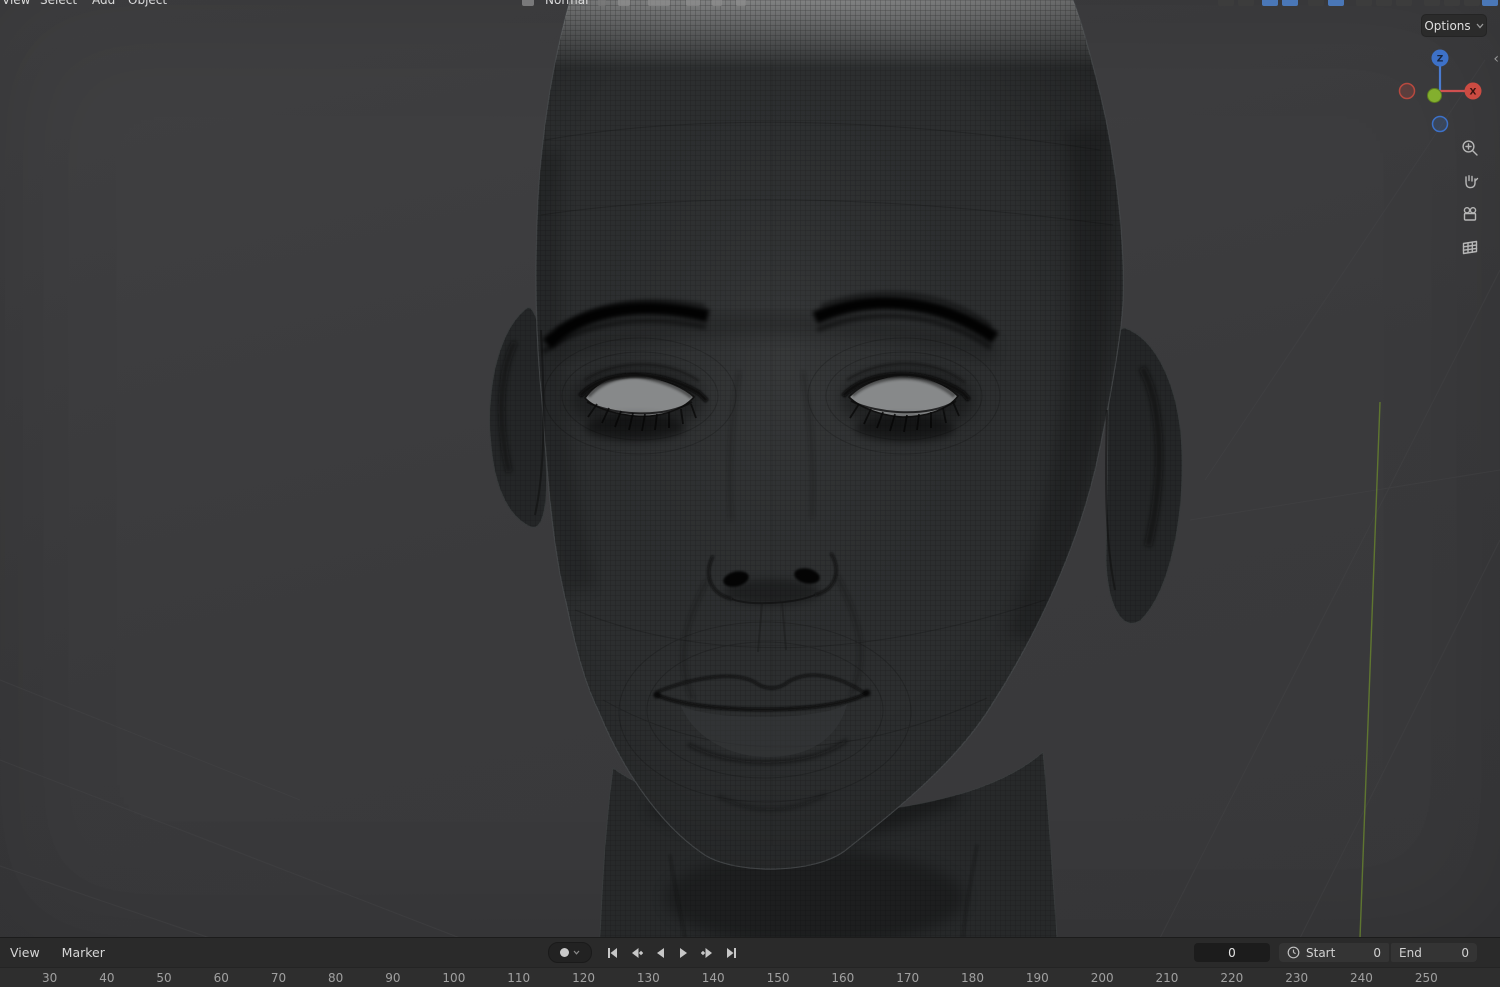  I want to click on ruler-tick: 80, so click(336, 977).